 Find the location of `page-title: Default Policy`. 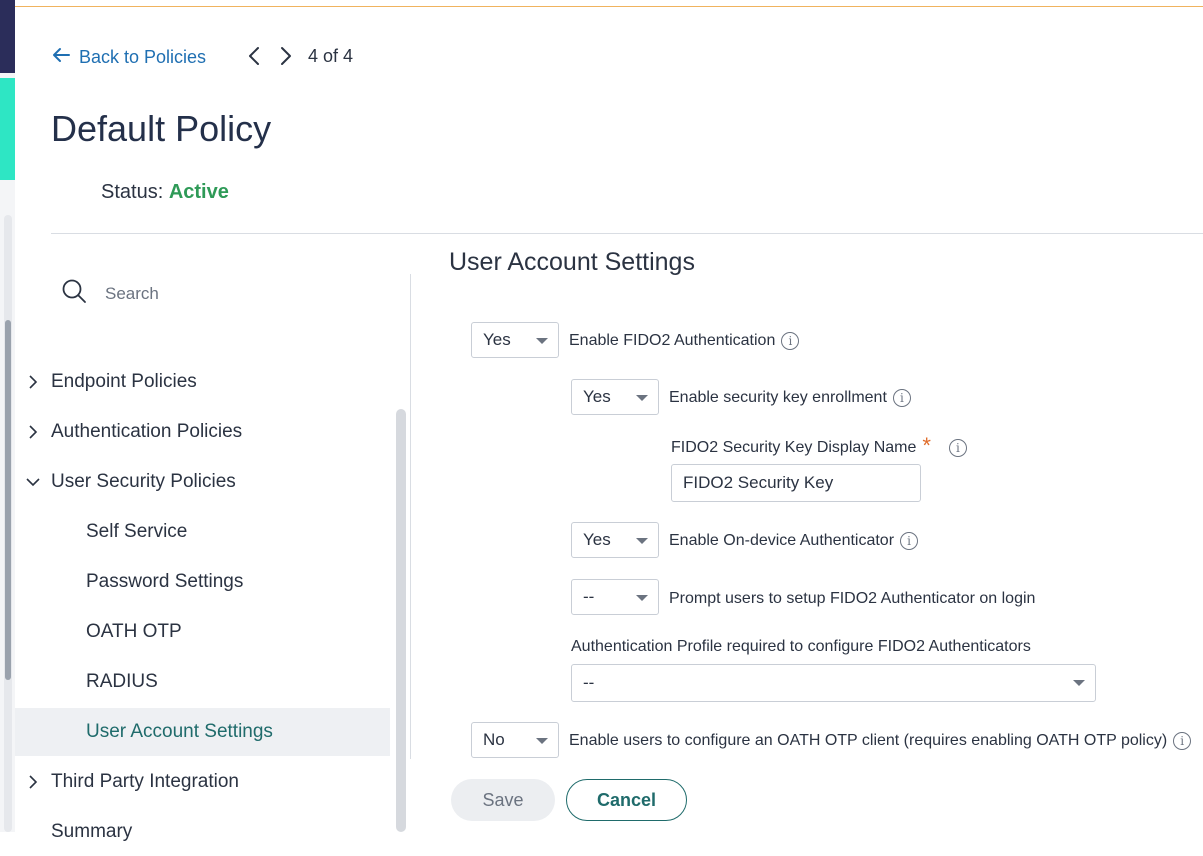

page-title: Default Policy is located at coordinates (161, 128).